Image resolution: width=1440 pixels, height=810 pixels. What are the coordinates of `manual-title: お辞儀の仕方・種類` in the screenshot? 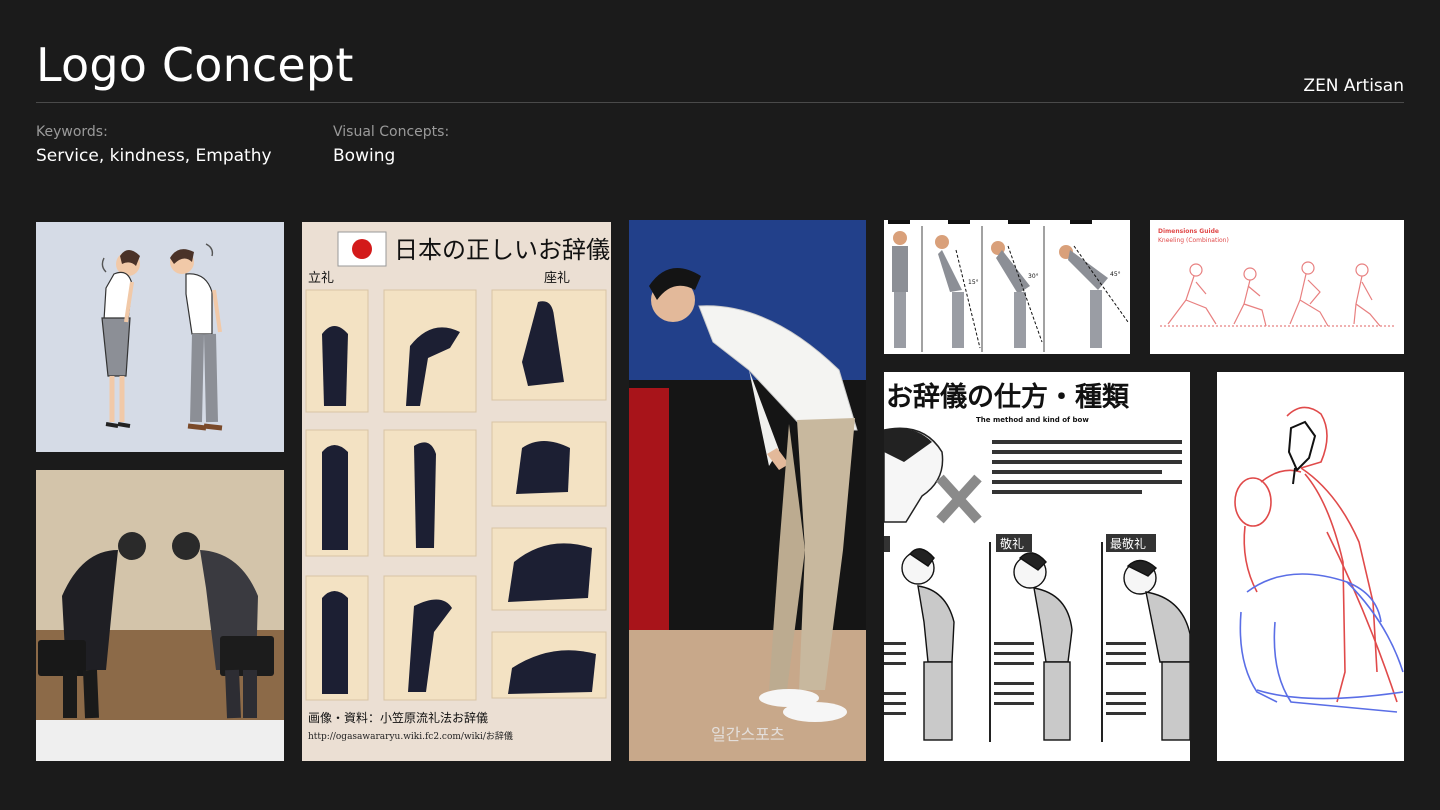 It's located at (1008, 397).